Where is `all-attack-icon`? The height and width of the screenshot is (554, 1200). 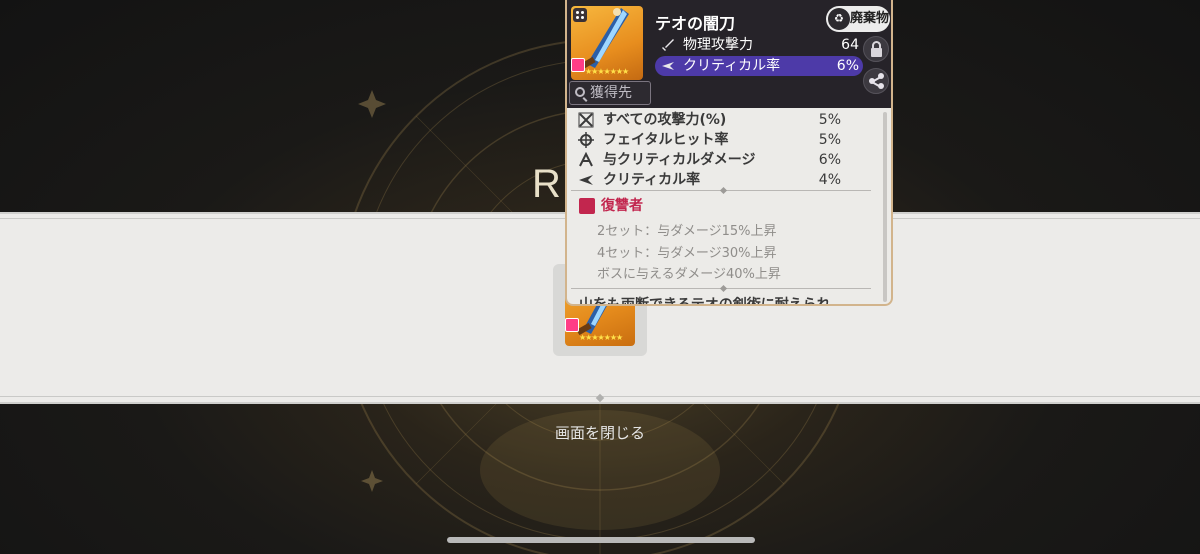
all-attack-icon is located at coordinates (586, 120).